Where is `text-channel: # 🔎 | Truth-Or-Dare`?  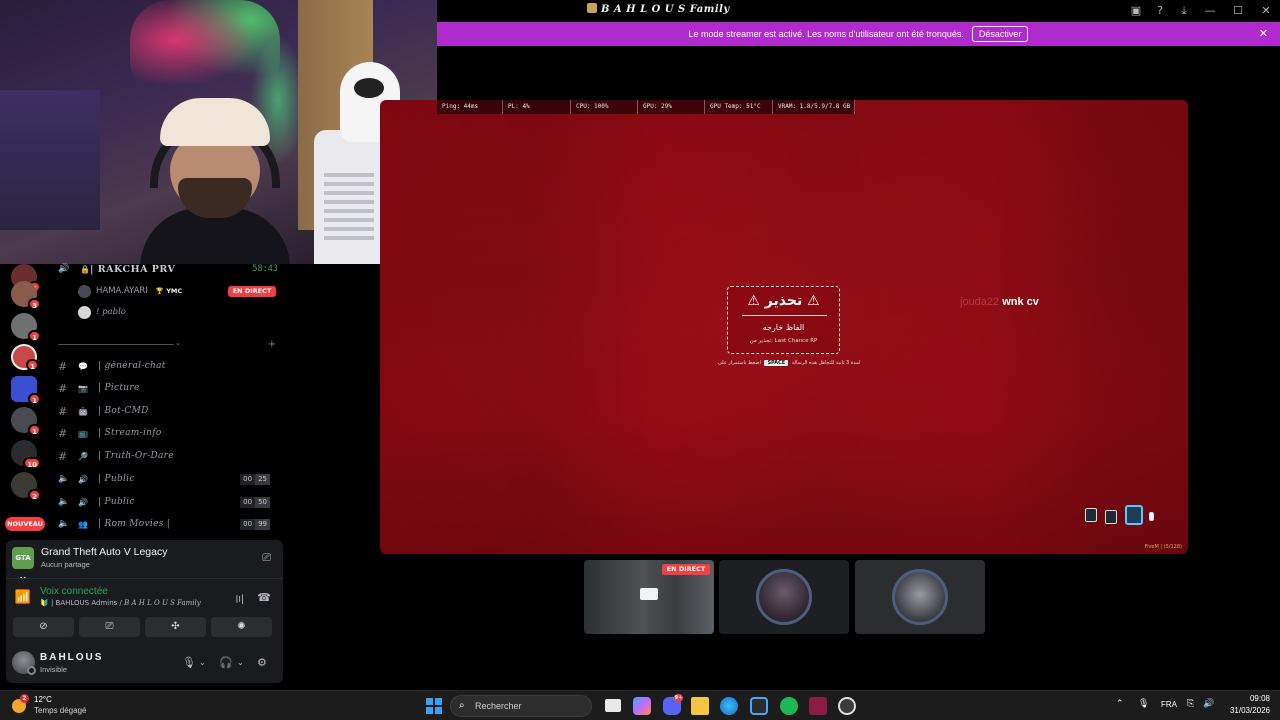
text-channel: # 🔎 | Truth-Or-Dare is located at coordinates (169, 456).